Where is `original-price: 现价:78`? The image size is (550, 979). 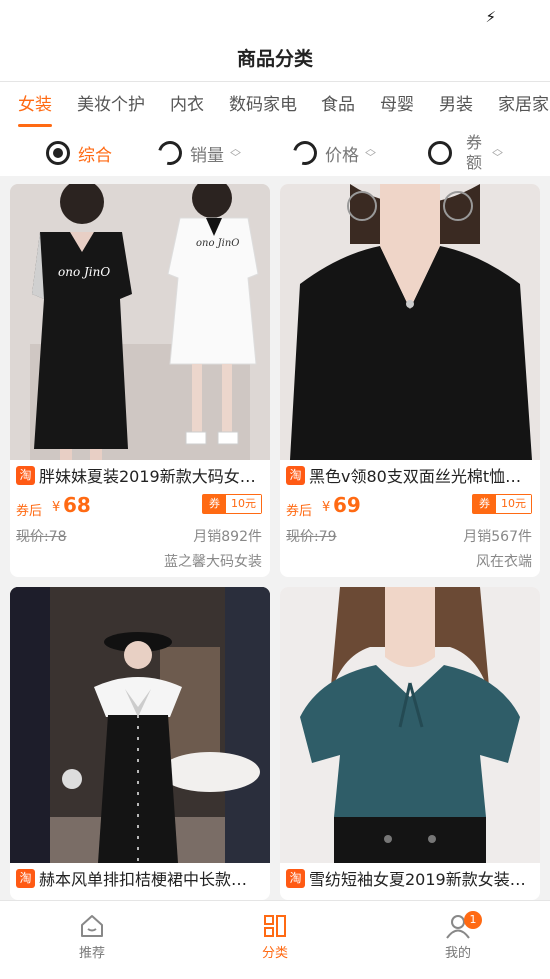 original-price: 现价:78 is located at coordinates (41, 537).